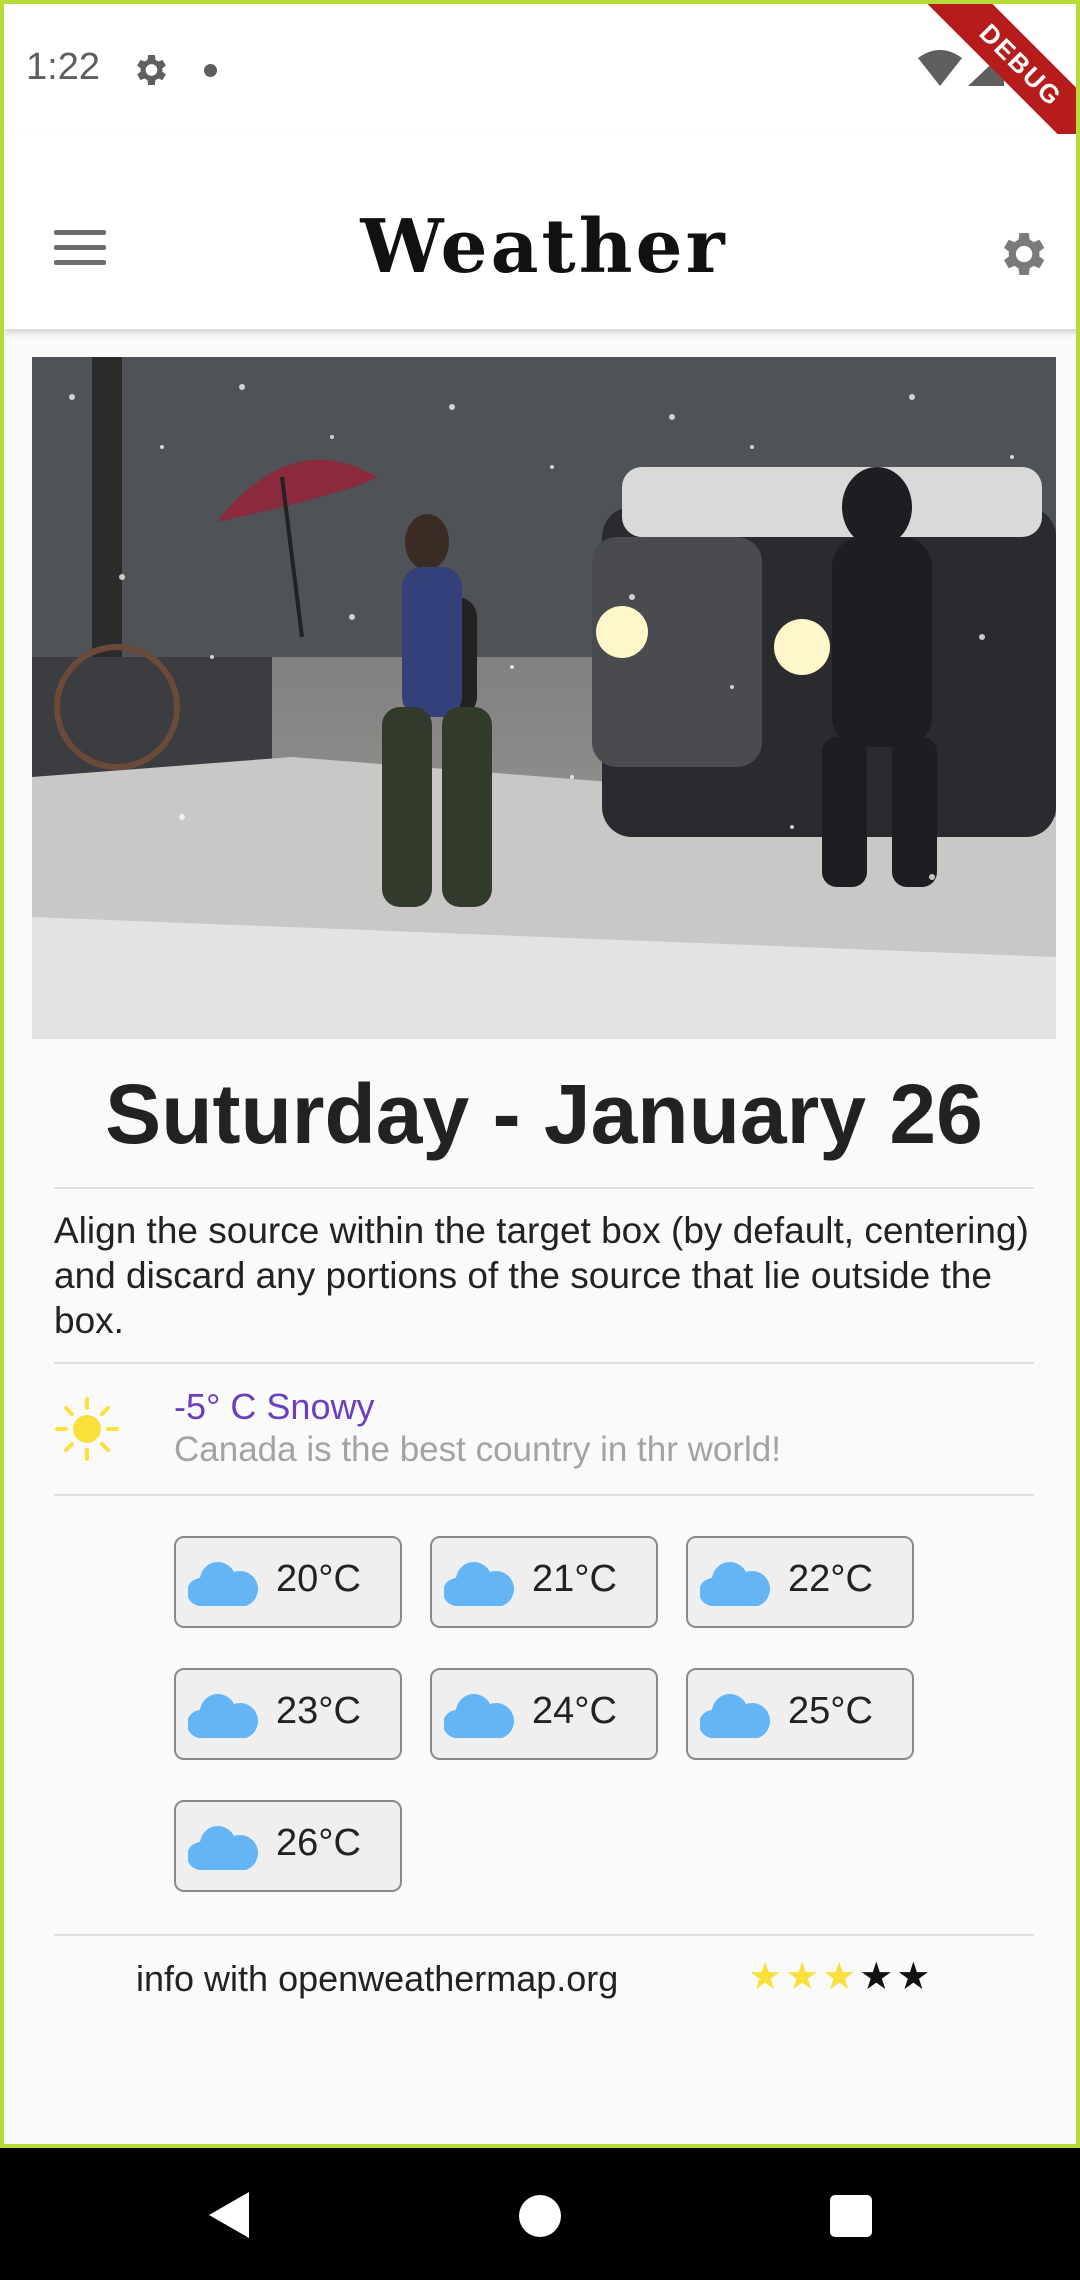 This screenshot has height=2280, width=1080. I want to click on back-icon, so click(228, 2215).